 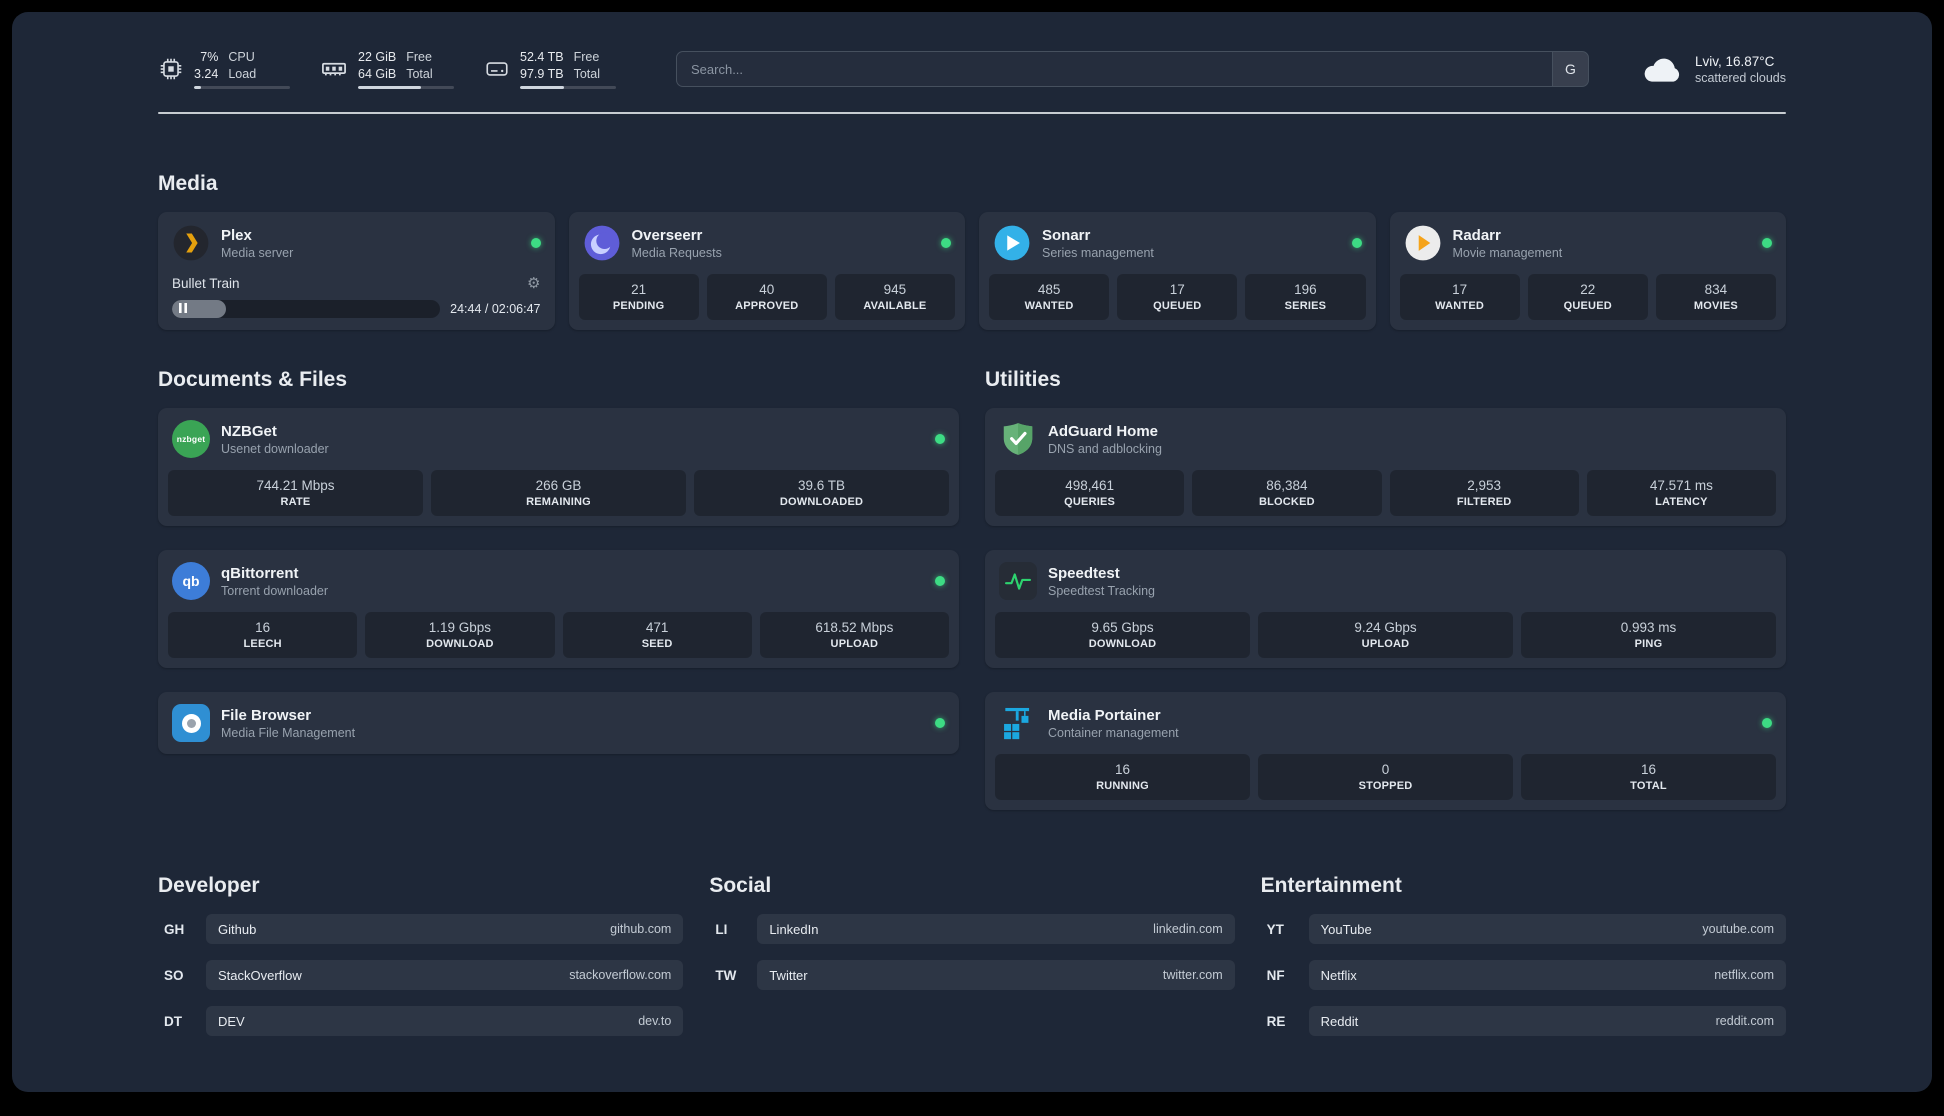 What do you see at coordinates (241, 57) in the screenshot?
I see `cpu-usage-label: CPU` at bounding box center [241, 57].